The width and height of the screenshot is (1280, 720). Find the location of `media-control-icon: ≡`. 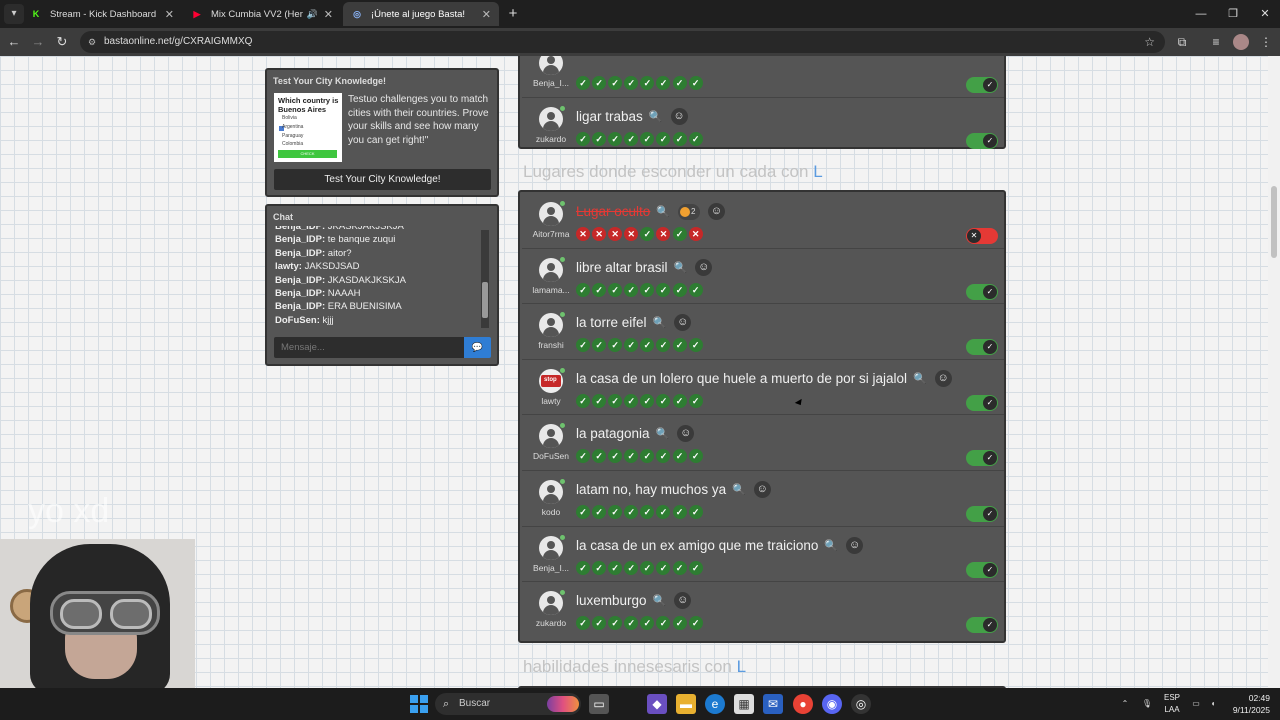

media-control-icon: ≡ is located at coordinates (1216, 42).